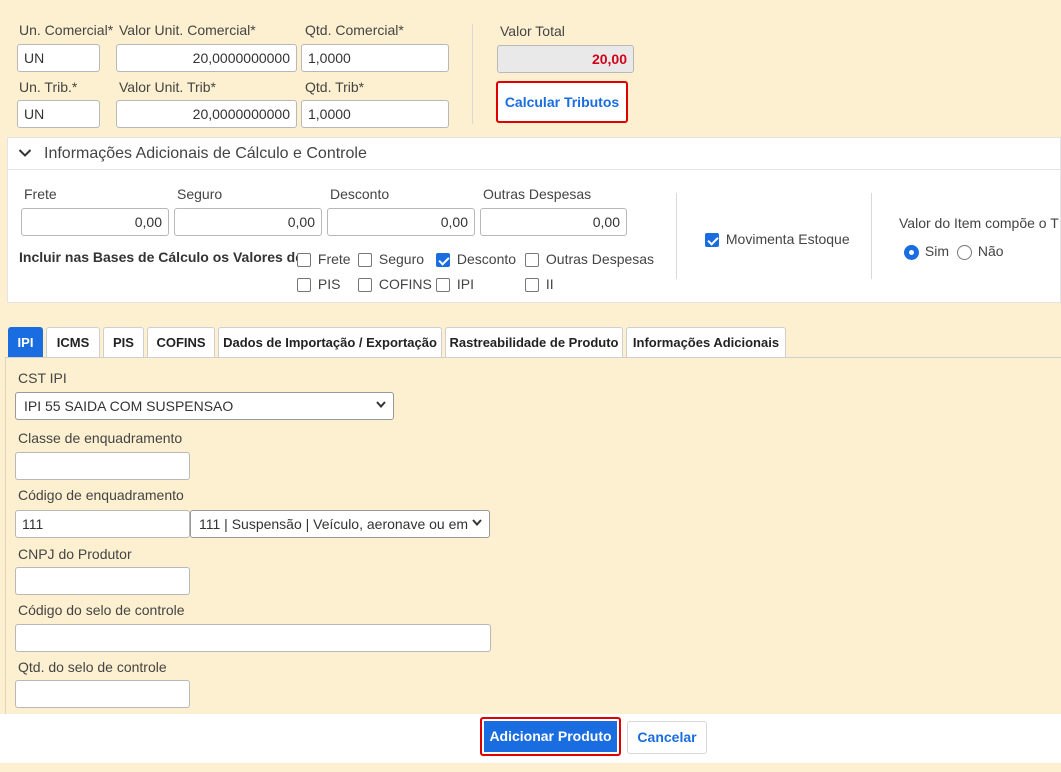  Describe the element at coordinates (375, 114) in the screenshot. I see `qtd-trib-input: 1,0000` at that location.